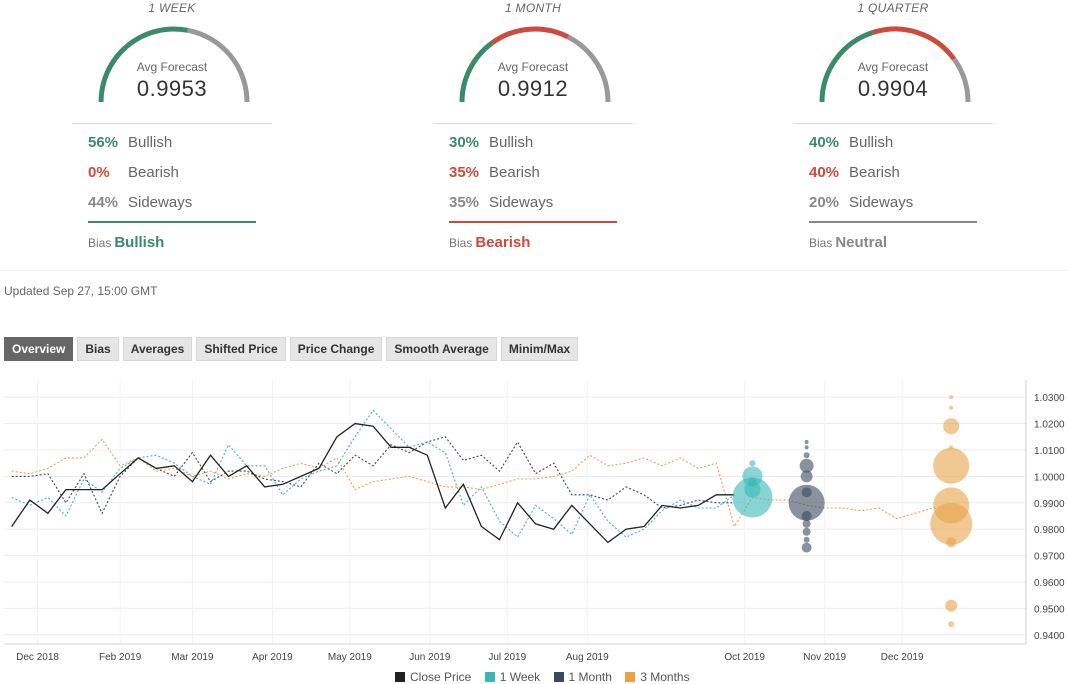 Image resolution: width=1068 pixels, height=684 pixels. I want to click on forecast-bubbles-1-week, so click(752, 489).